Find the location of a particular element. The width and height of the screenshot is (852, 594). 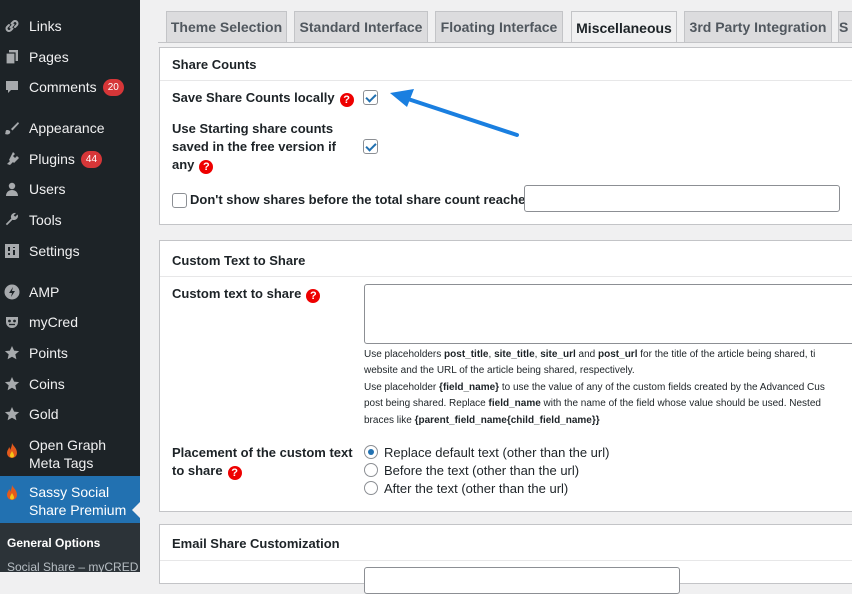

wrench-icon is located at coordinates (12, 220).